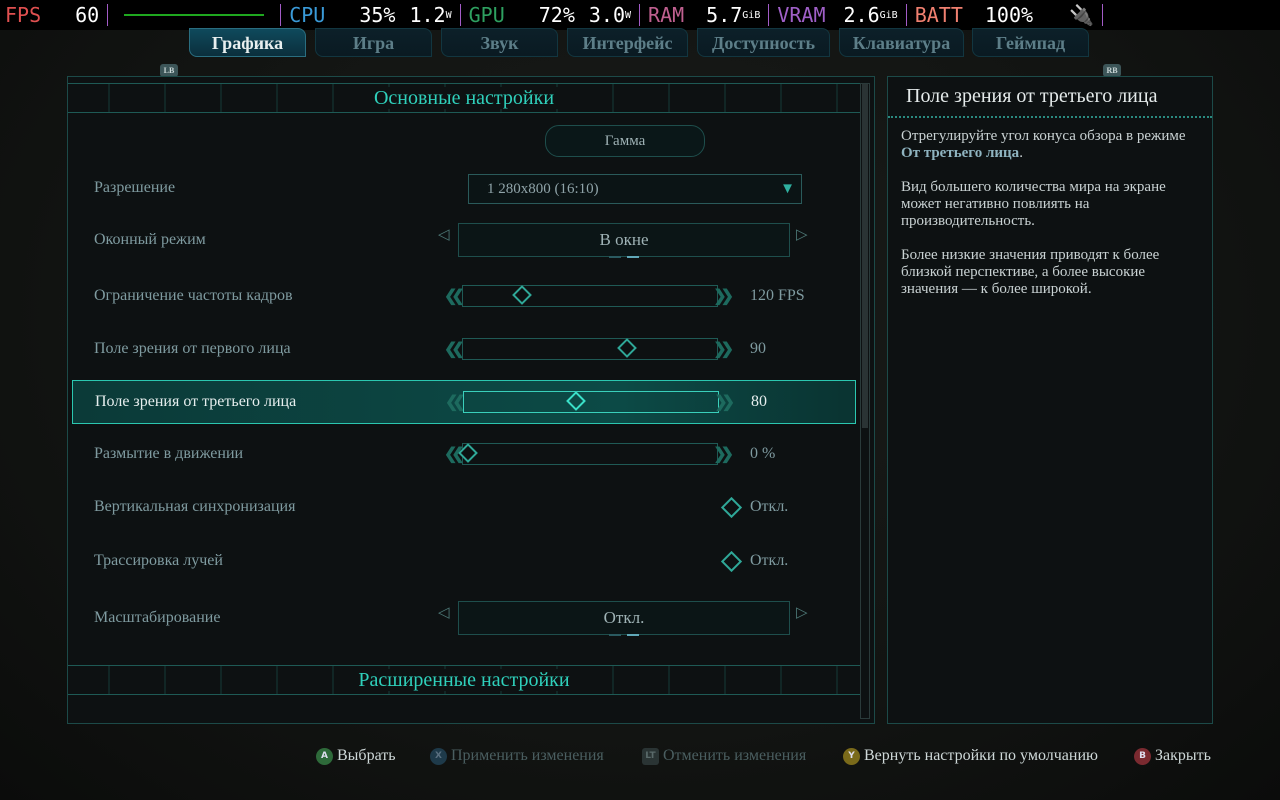  Describe the element at coordinates (981, 755) in the screenshot. I see `action-label: Вернуть настройки по умолчанию` at that location.